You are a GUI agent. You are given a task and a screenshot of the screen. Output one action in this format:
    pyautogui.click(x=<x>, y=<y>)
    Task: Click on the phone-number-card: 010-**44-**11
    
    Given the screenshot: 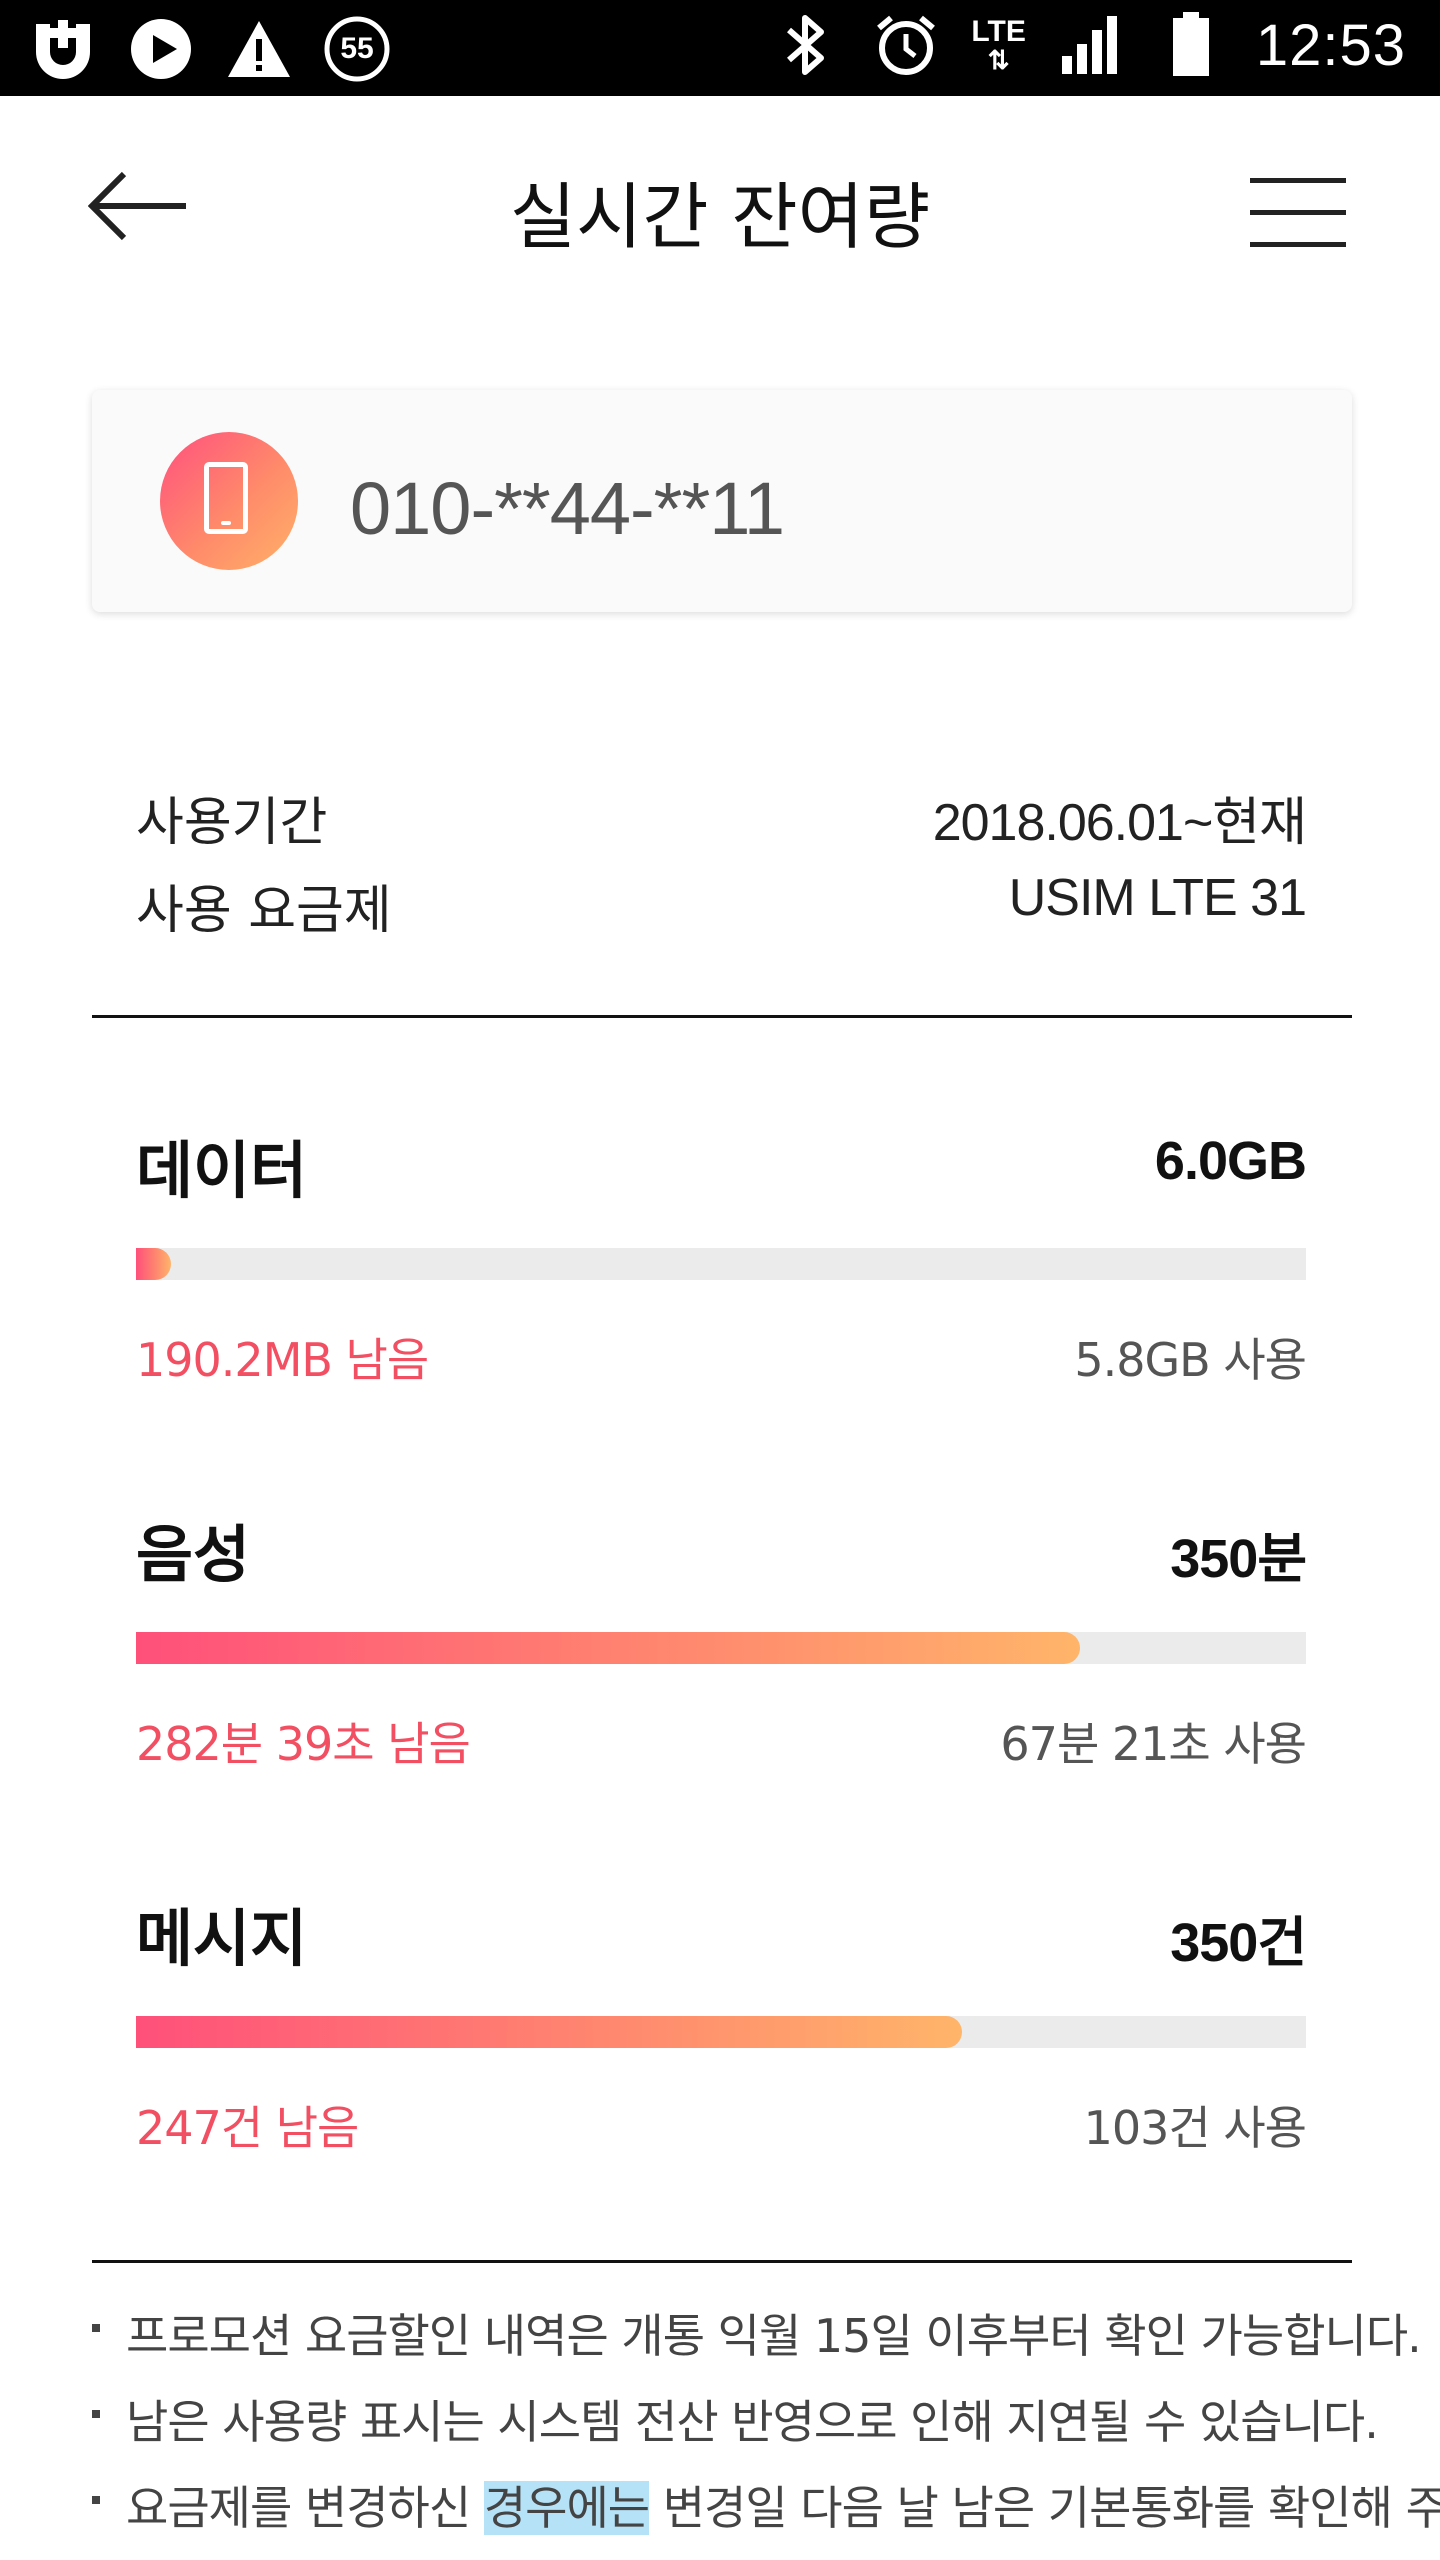 What is the action you would take?
    pyautogui.click(x=722, y=501)
    